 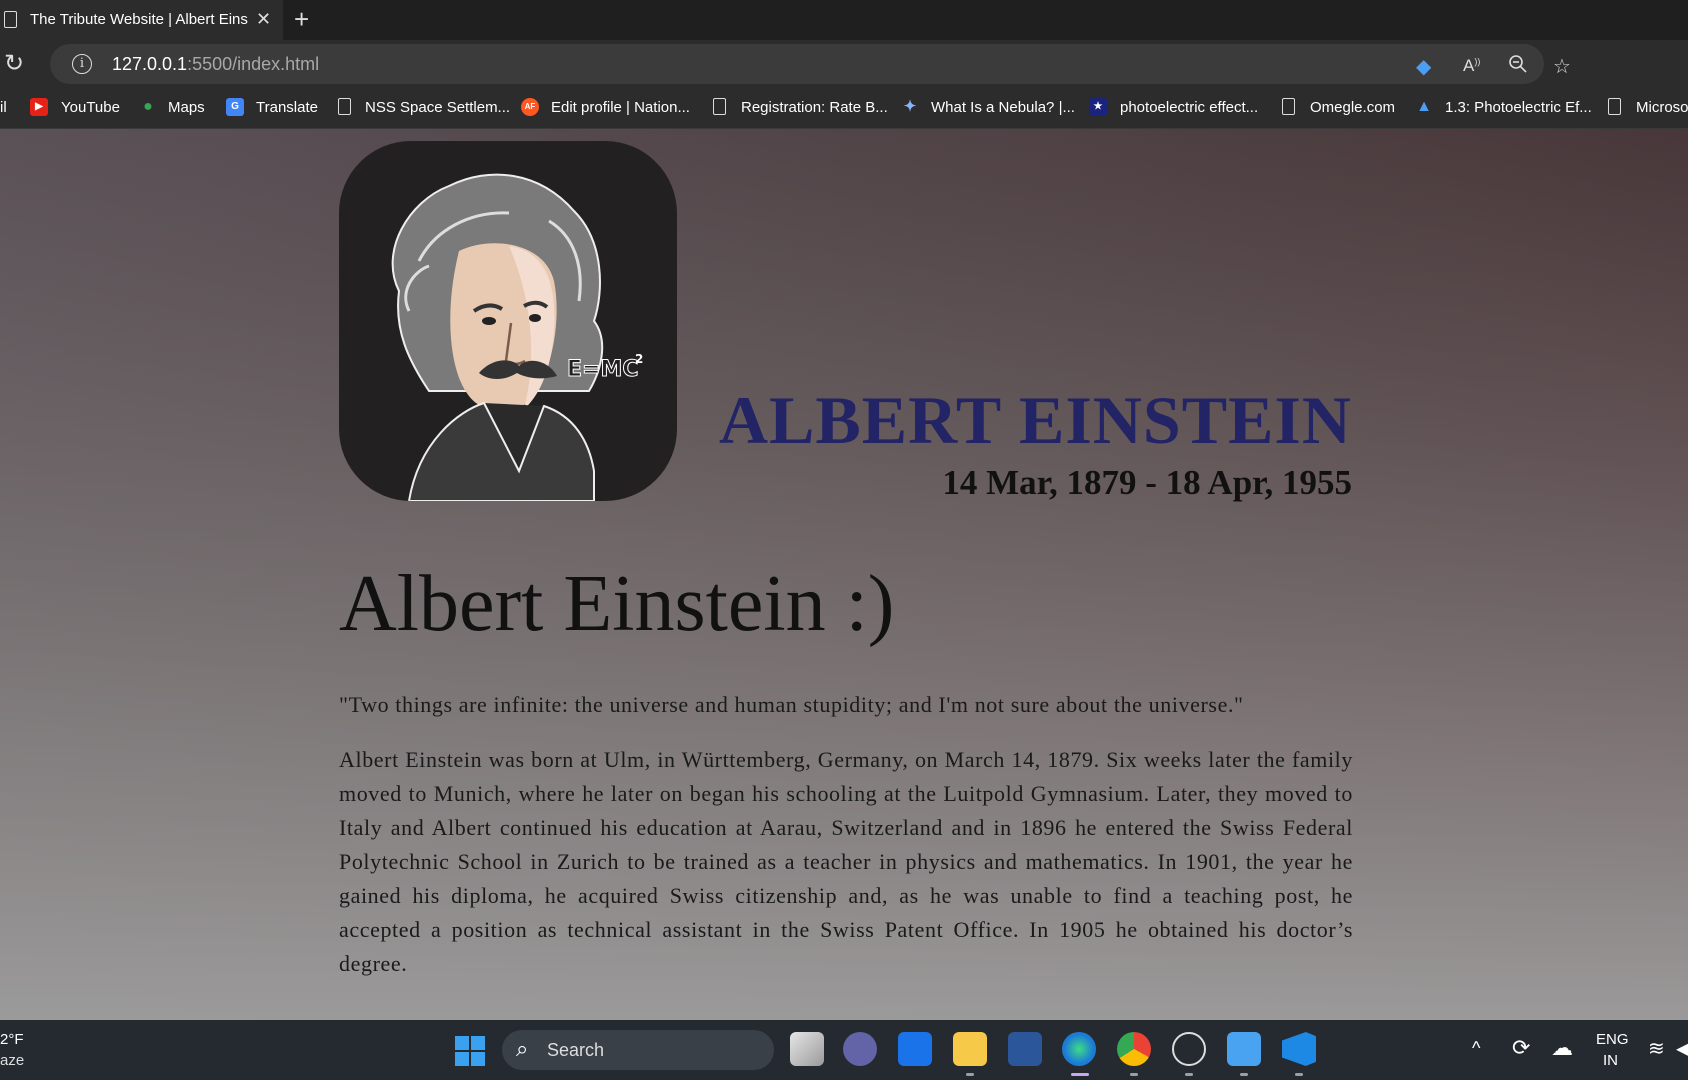 I want to click on camera-icon, so click(x=1244, y=1049).